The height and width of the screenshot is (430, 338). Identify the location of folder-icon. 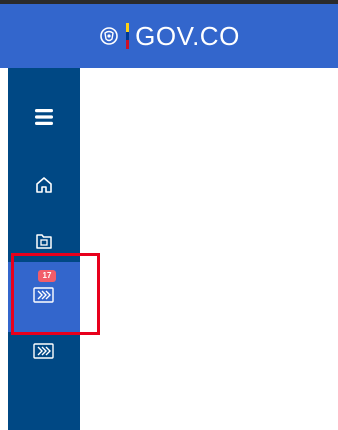
(44, 243).